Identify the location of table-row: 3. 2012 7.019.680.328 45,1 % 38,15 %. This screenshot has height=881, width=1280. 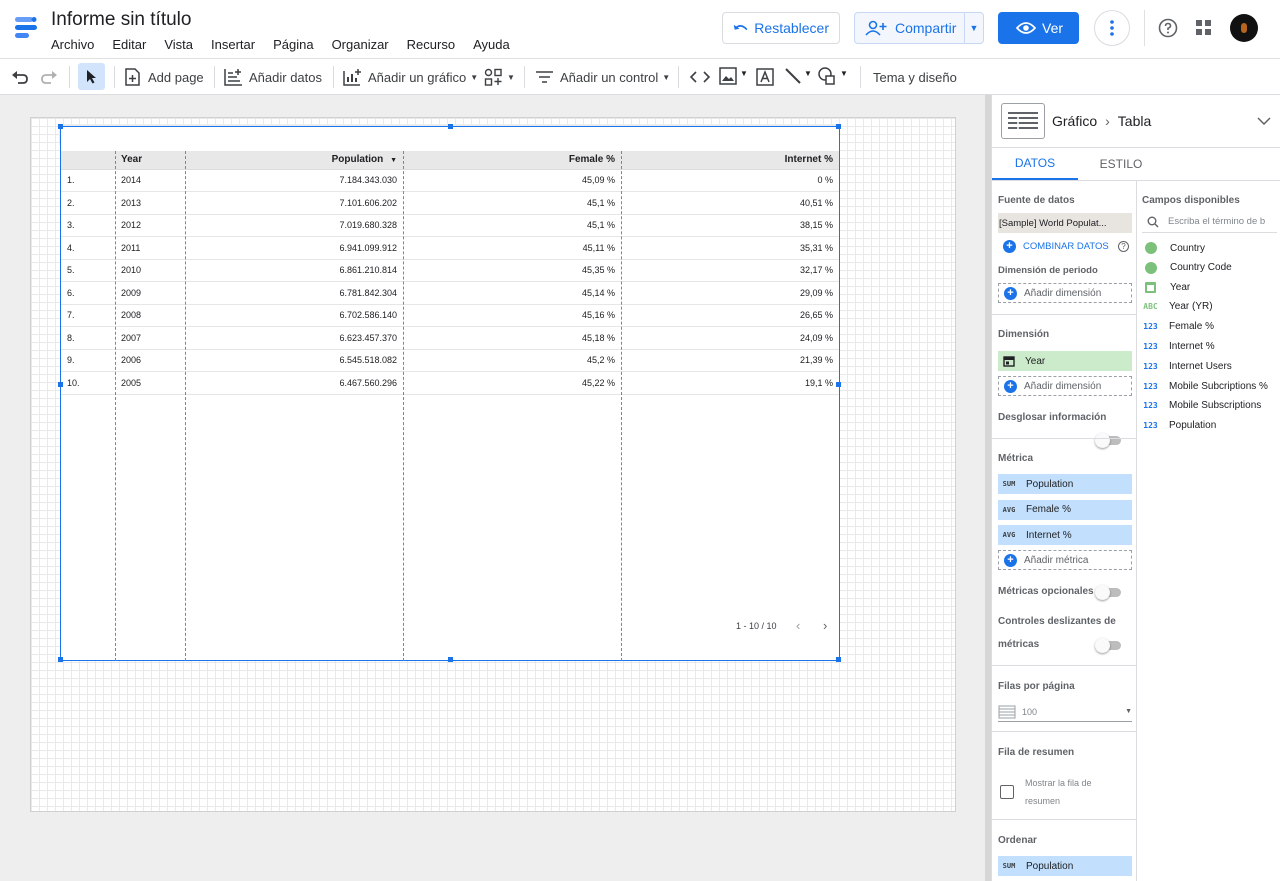
(450, 225).